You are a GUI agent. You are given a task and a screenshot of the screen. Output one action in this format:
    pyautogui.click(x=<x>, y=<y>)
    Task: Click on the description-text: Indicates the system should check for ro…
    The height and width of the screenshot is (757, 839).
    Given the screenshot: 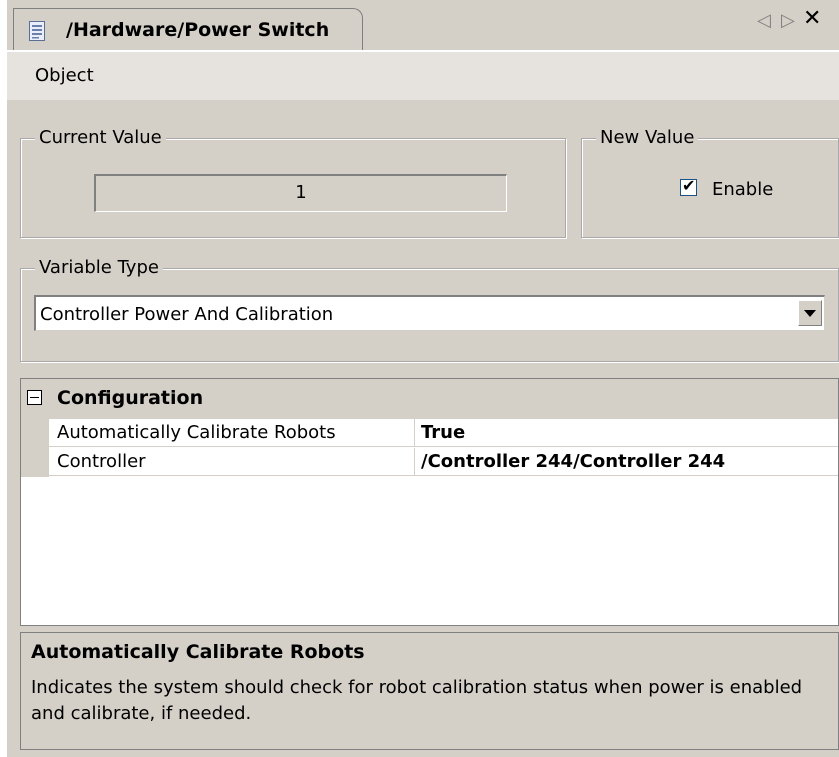 What is the action you would take?
    pyautogui.click(x=417, y=700)
    